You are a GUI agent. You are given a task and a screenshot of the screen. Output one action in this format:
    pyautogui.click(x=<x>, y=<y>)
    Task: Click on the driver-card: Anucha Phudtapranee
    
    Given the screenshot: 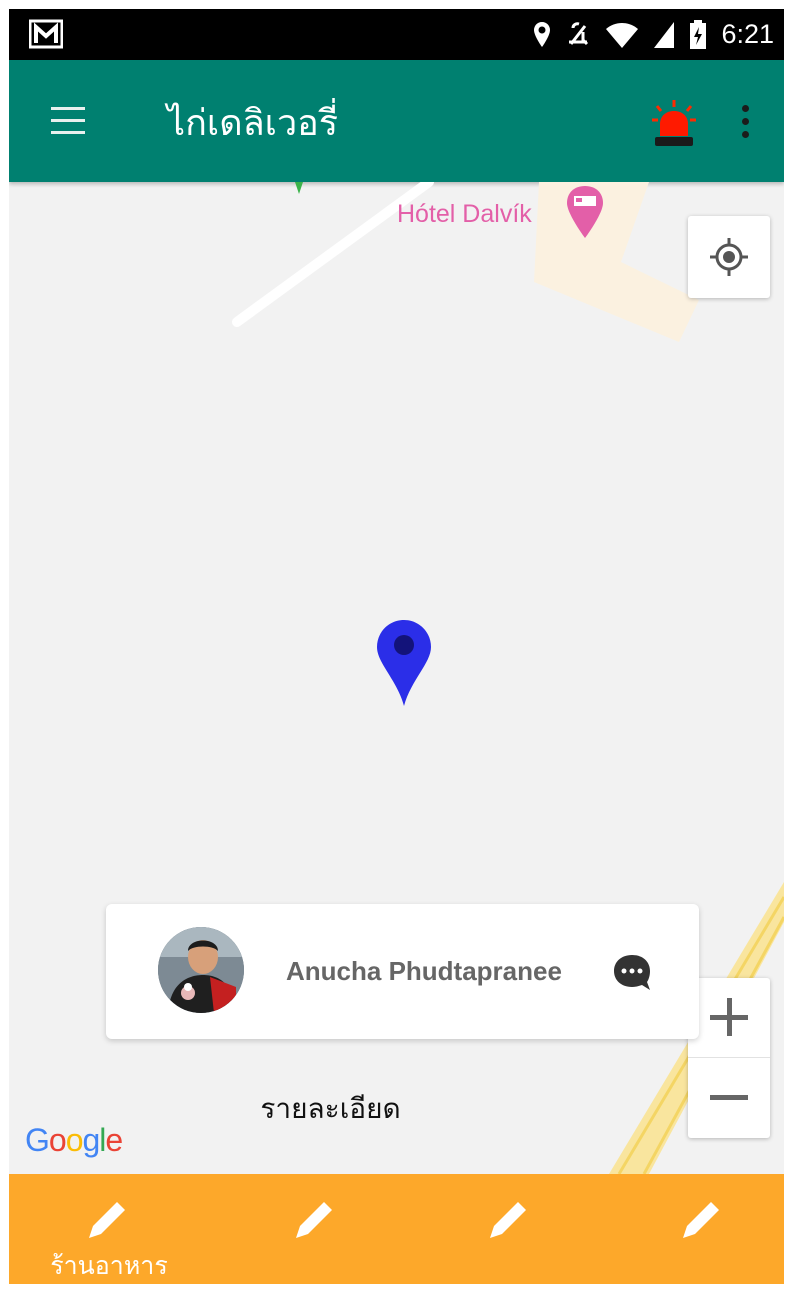 What is the action you would take?
    pyautogui.click(x=402, y=971)
    